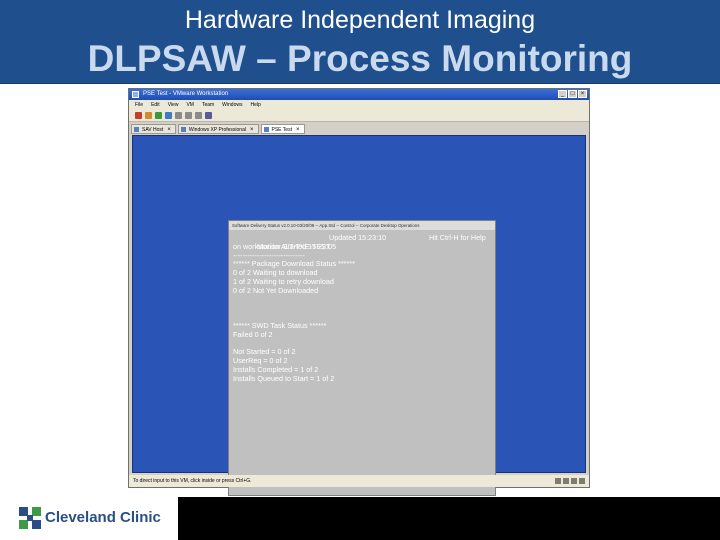 The image size is (720, 540). Describe the element at coordinates (135, 94) in the screenshot. I see `vmware-app-icon` at that location.